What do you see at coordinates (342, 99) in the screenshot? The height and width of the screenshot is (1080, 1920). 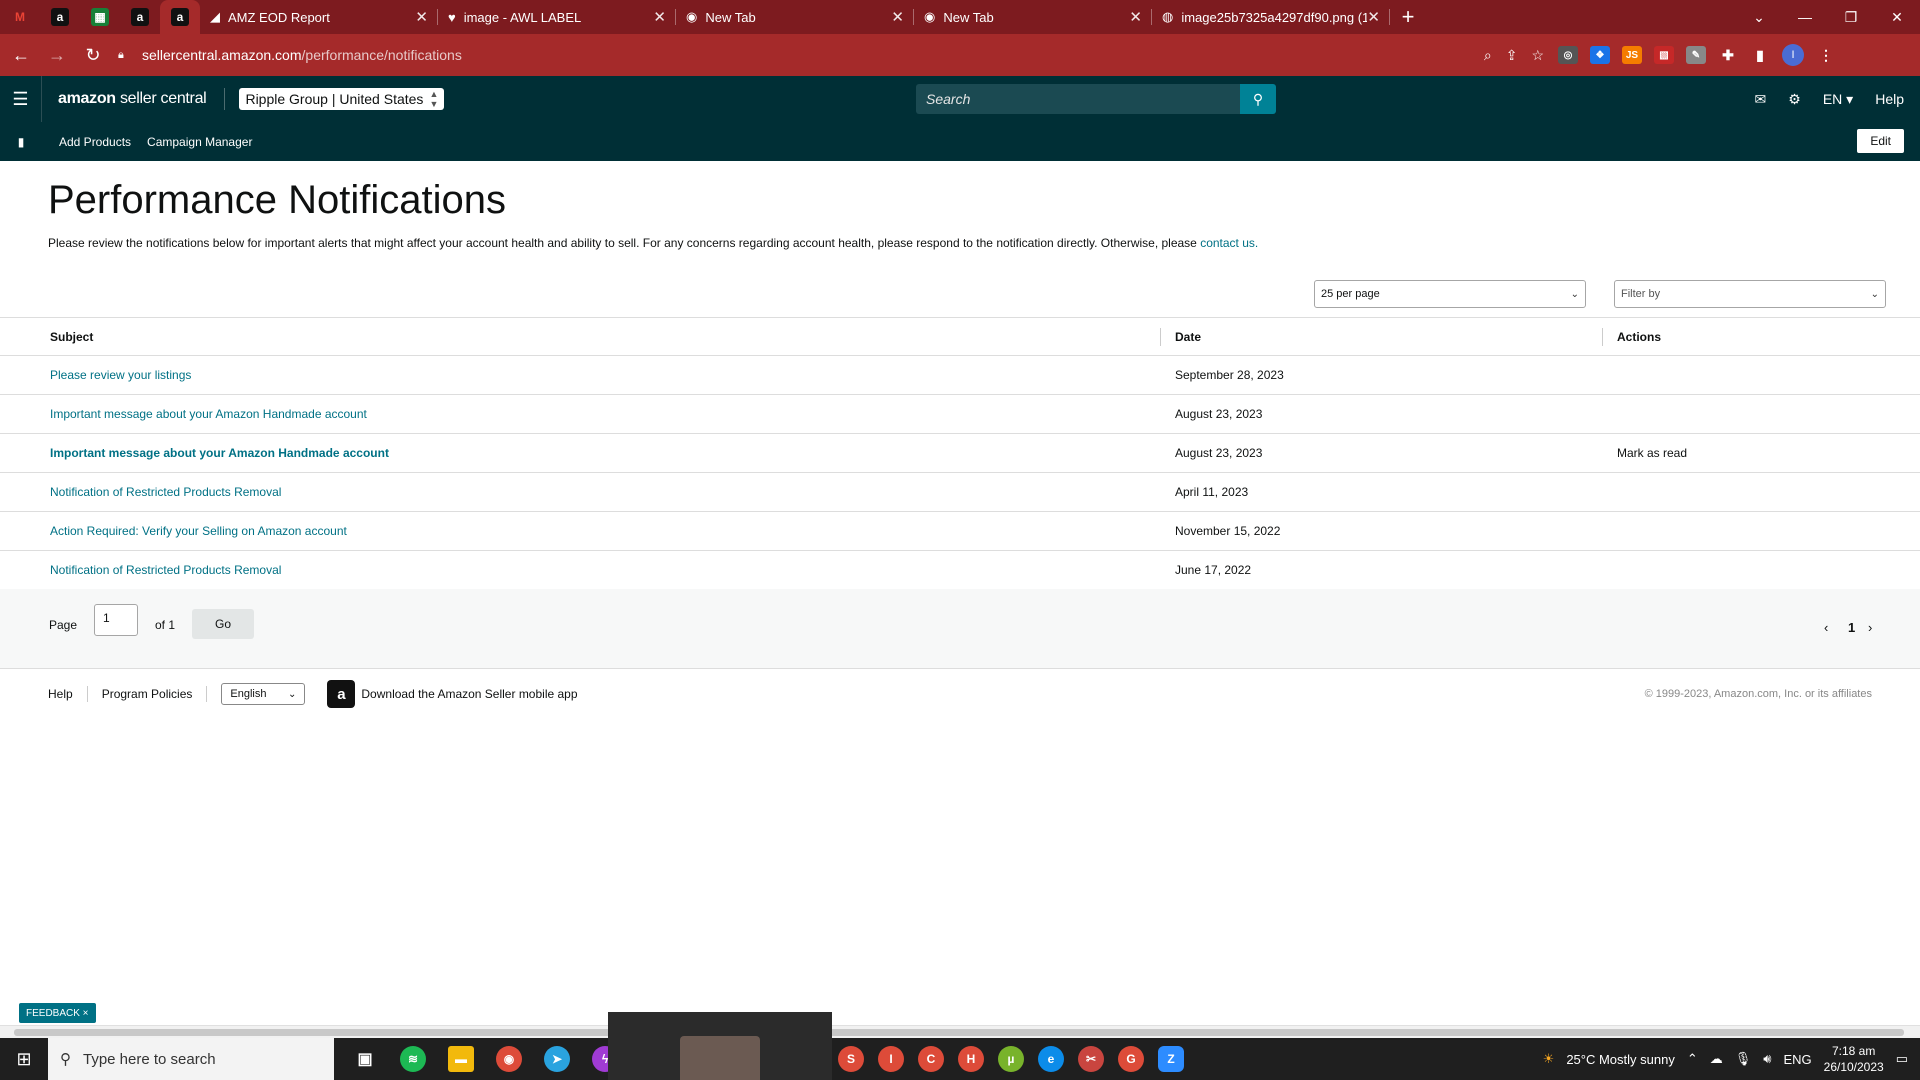 I see `account-switcher: Ripple Group | United States ▲ ▼` at bounding box center [342, 99].